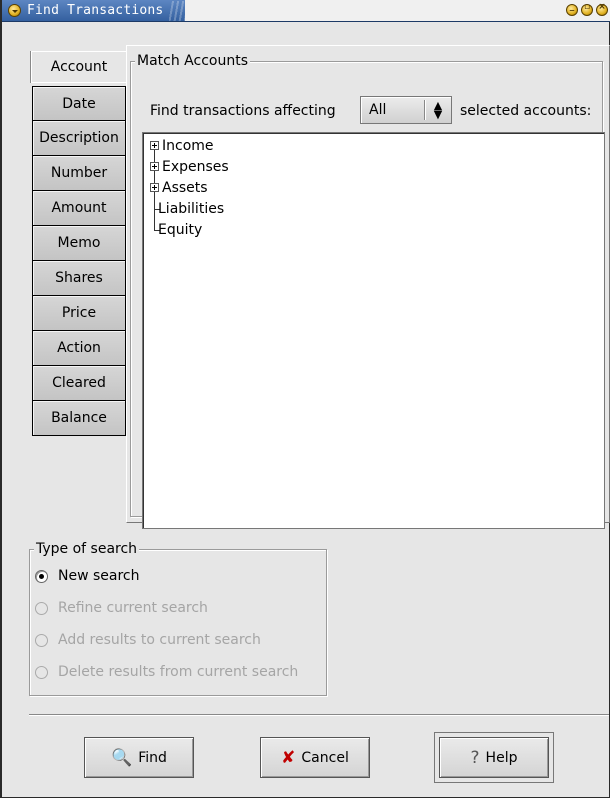 The image size is (610, 798). What do you see at coordinates (79, 383) in the screenshot?
I see `tab-cleared: Cleared` at bounding box center [79, 383].